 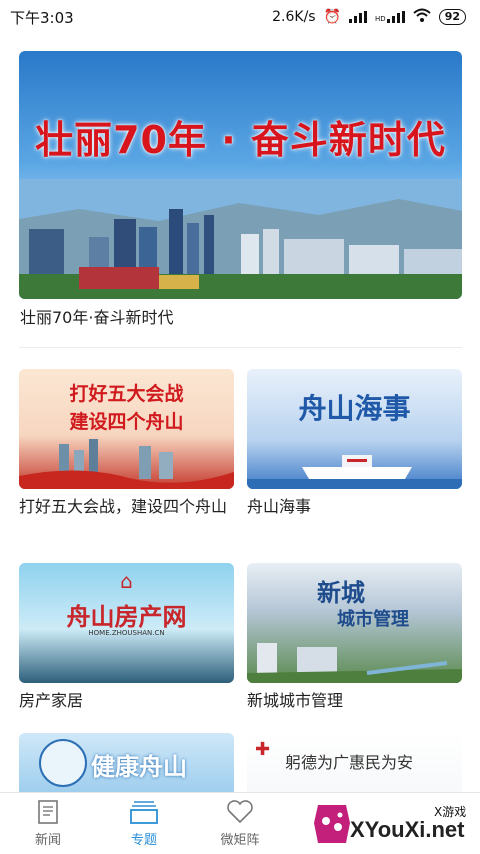 I want to click on topic-card-image: ✚ 躬德为广惠民为安, so click(x=354, y=762).